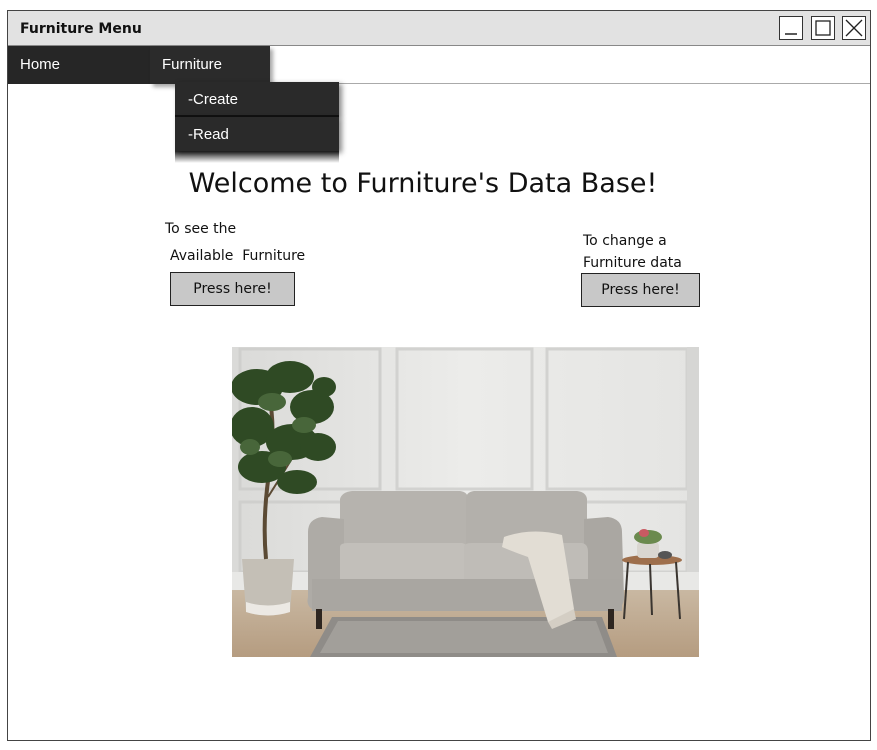  What do you see at coordinates (439, 65) in the screenshot?
I see `menu-bar: Home Furniture` at bounding box center [439, 65].